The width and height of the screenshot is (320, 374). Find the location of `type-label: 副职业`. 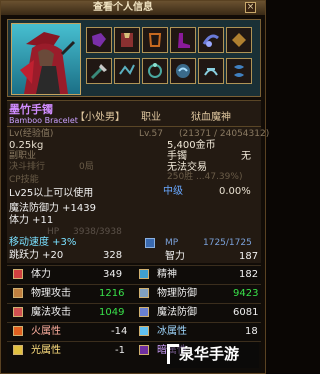

type-label: 副职业 is located at coordinates (23, 156).